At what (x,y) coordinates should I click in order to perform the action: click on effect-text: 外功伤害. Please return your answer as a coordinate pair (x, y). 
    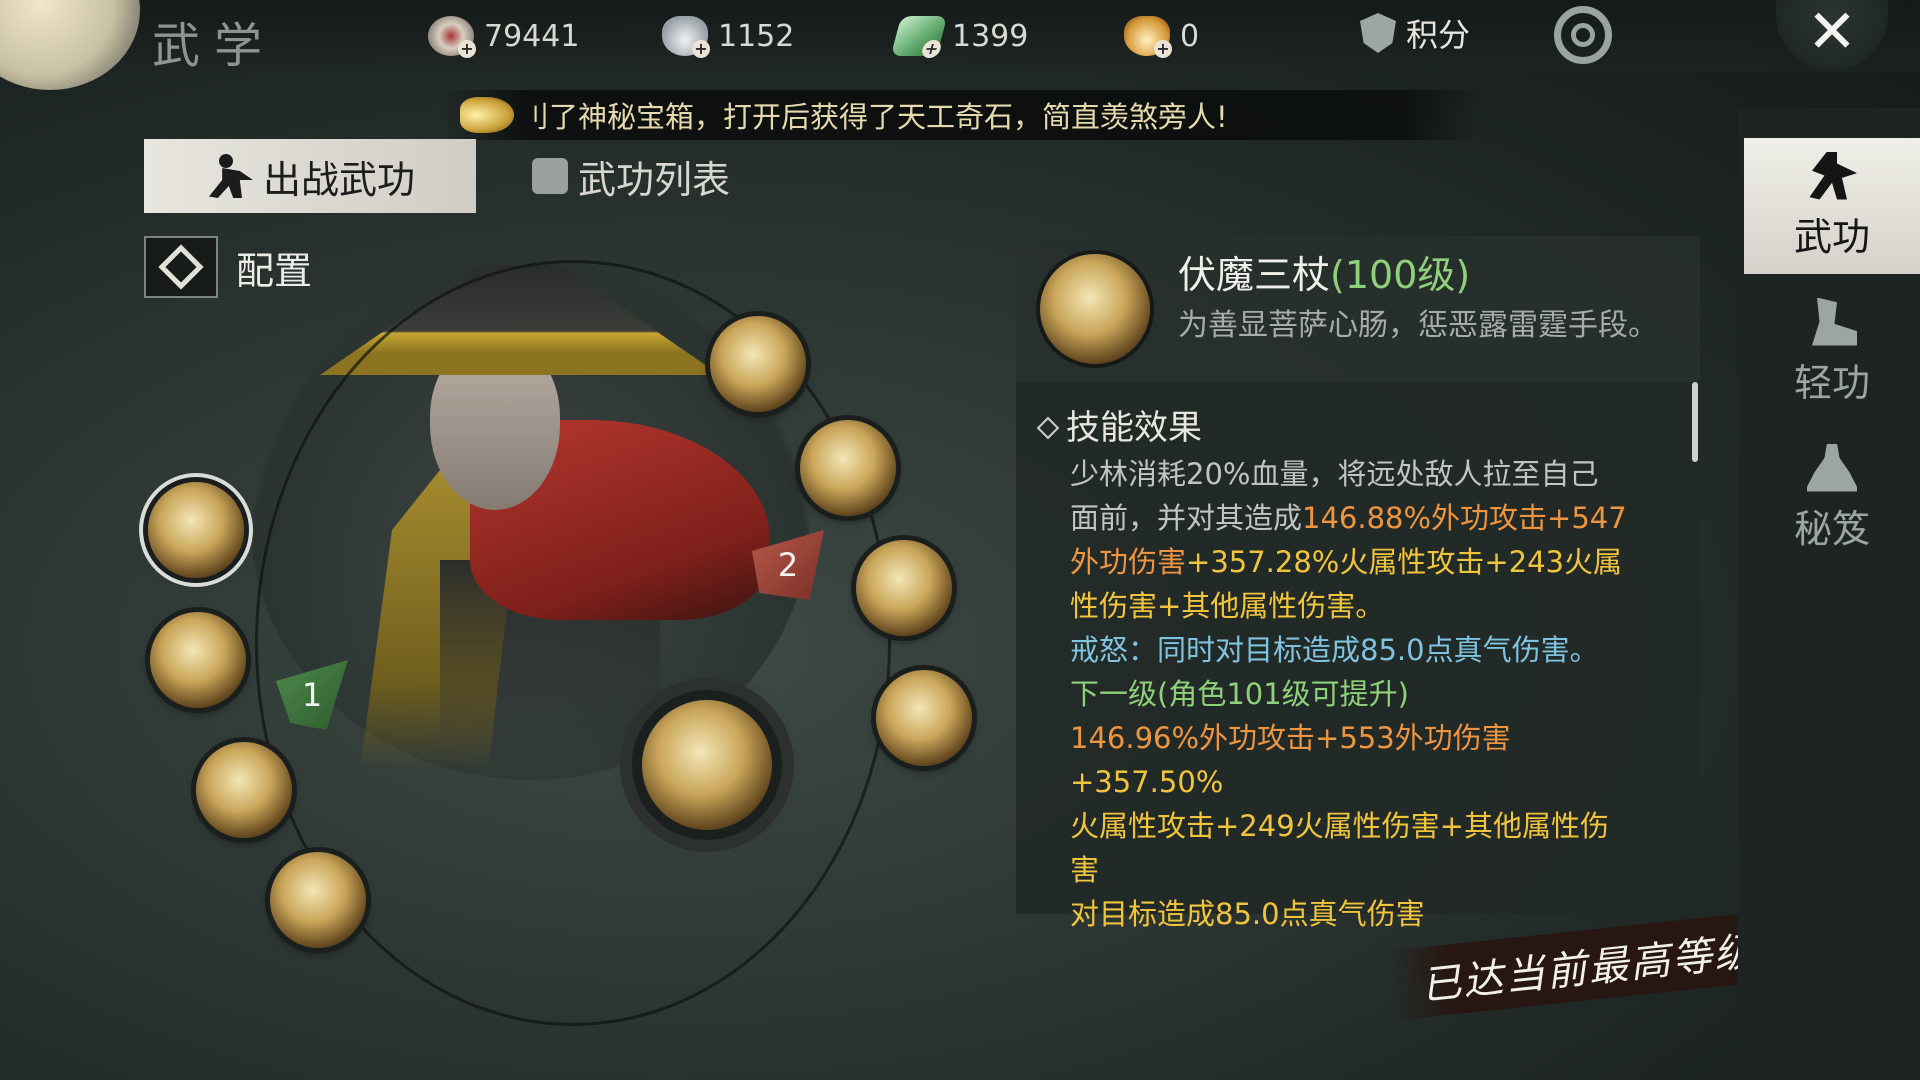
    Looking at the image, I should click on (1128, 562).